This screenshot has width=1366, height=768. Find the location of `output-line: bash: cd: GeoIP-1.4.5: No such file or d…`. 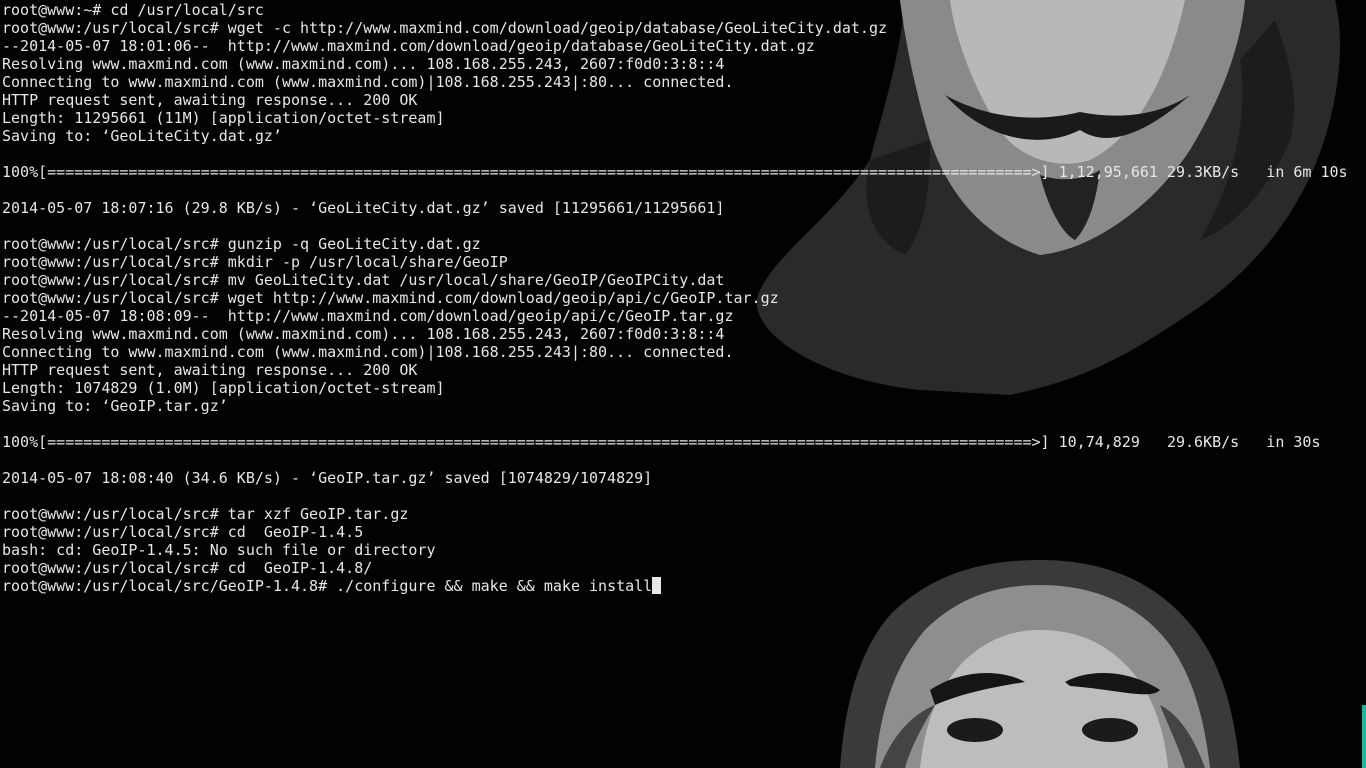

output-line: bash: cd: GeoIP-1.4.5: No such file or d… is located at coordinates (219, 550).